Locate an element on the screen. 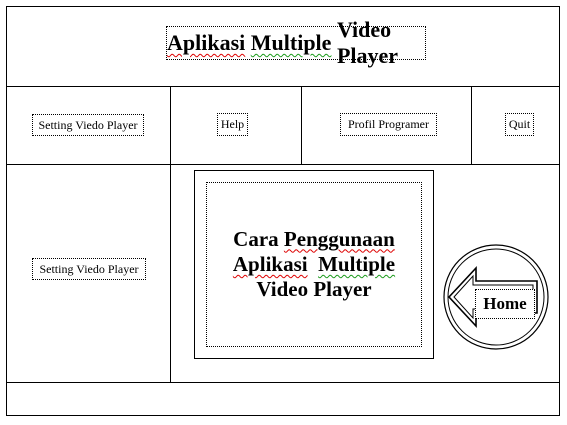 The height and width of the screenshot is (425, 567). page-title: Aplikasi Multiple Video Player is located at coordinates (296, 42).